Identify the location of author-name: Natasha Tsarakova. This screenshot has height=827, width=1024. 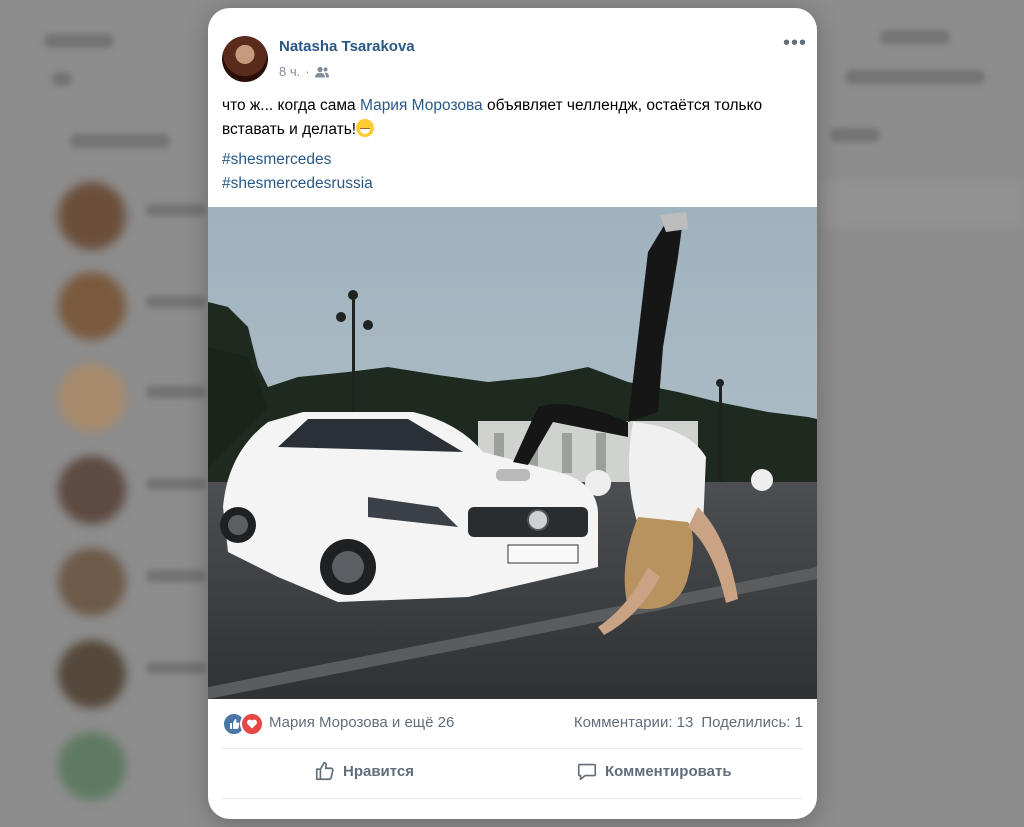
(347, 46).